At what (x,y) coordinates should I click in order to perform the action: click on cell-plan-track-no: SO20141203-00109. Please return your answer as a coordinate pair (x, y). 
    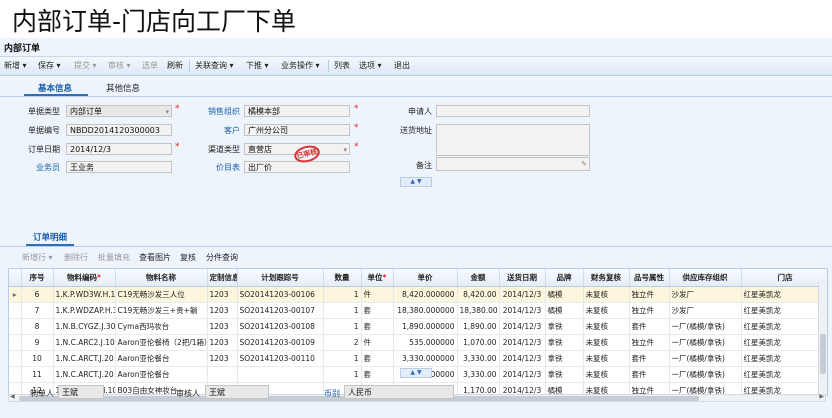
    Looking at the image, I should click on (280, 342).